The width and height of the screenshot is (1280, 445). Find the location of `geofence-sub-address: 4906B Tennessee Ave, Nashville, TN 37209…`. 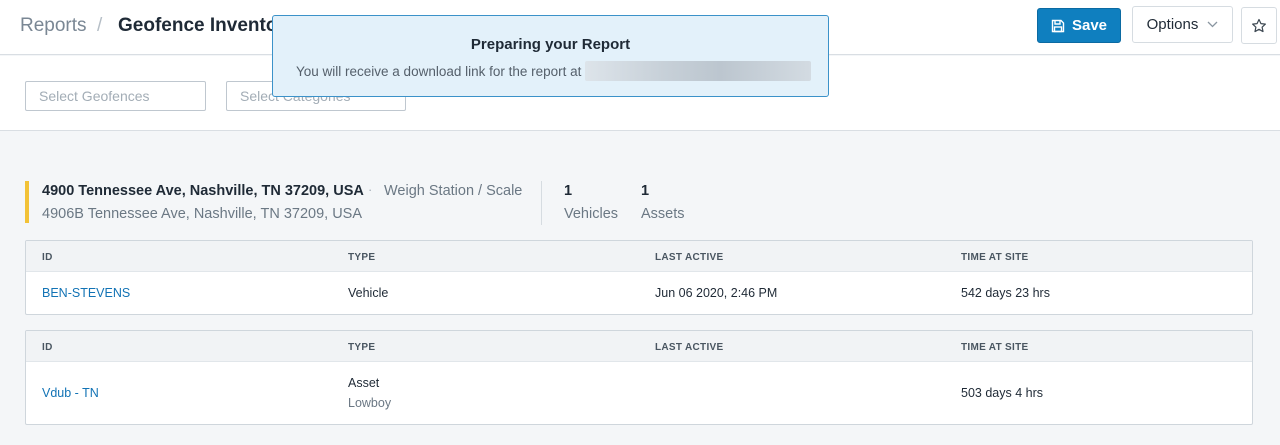

geofence-sub-address: 4906B Tennessee Ave, Nashville, TN 37209… is located at coordinates (202, 214).